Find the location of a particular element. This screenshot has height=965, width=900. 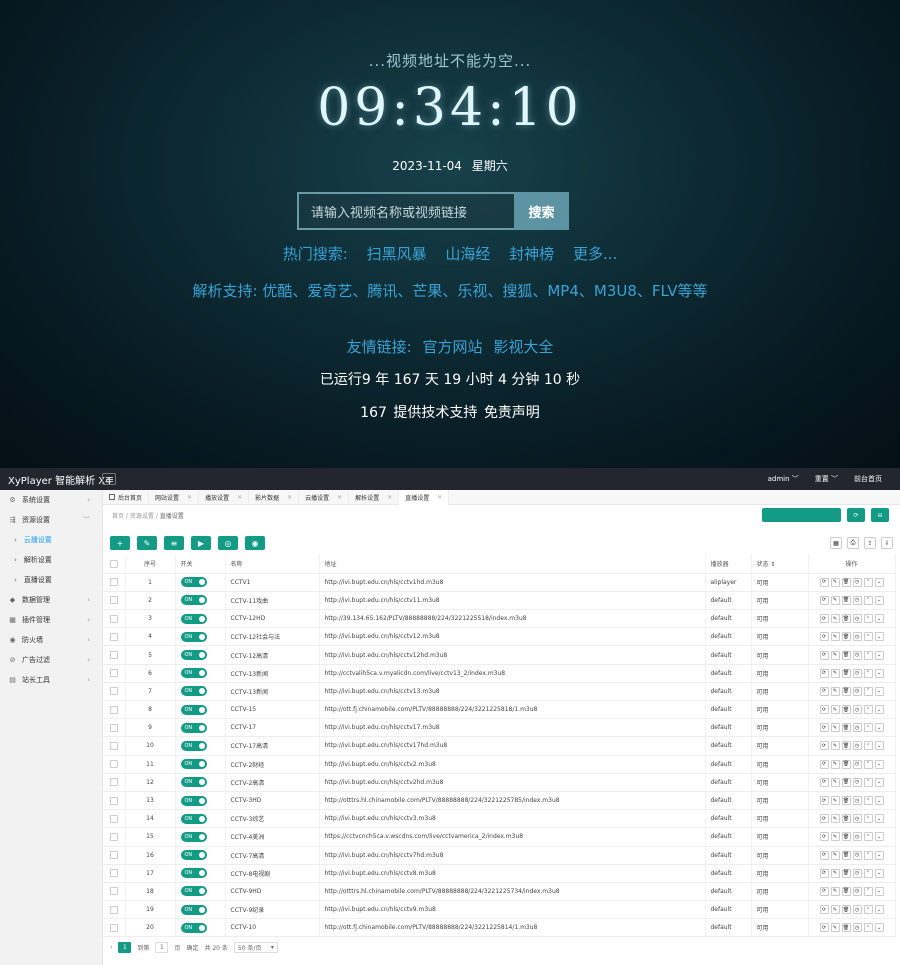

sidebar-item: ▤ 站长工具 ‹ is located at coordinates (51, 680).